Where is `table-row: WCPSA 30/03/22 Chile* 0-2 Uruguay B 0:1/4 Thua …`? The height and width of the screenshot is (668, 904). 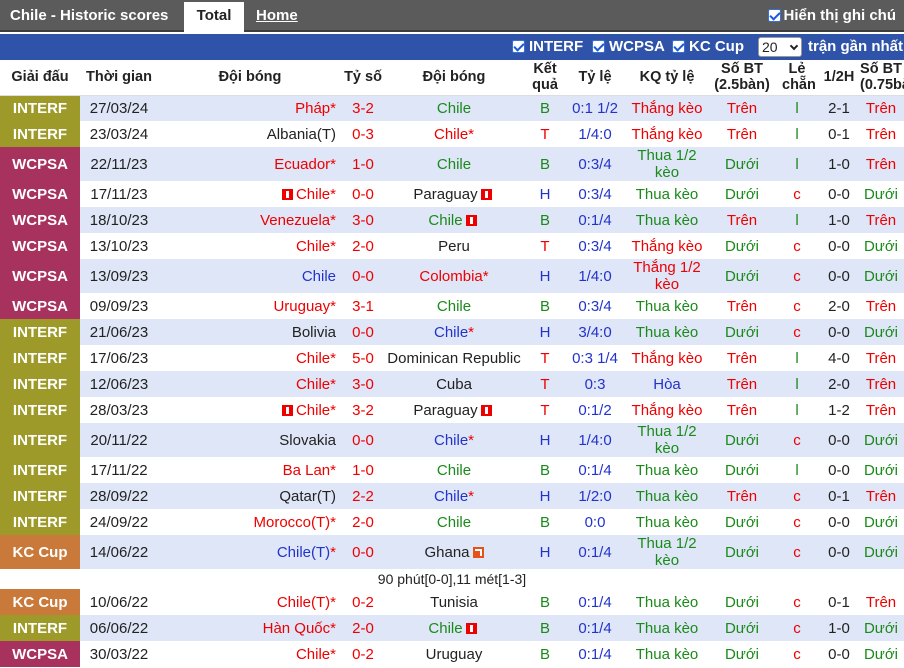 table-row: WCPSA 30/03/22 Chile* 0-2 Uruguay B 0:1/4 Thua … is located at coordinates (452, 654).